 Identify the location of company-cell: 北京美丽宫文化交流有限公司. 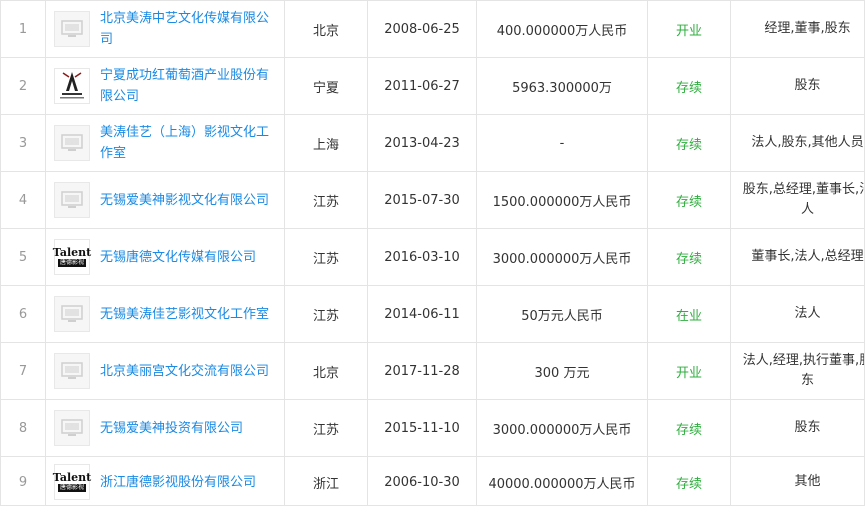
(165, 371).